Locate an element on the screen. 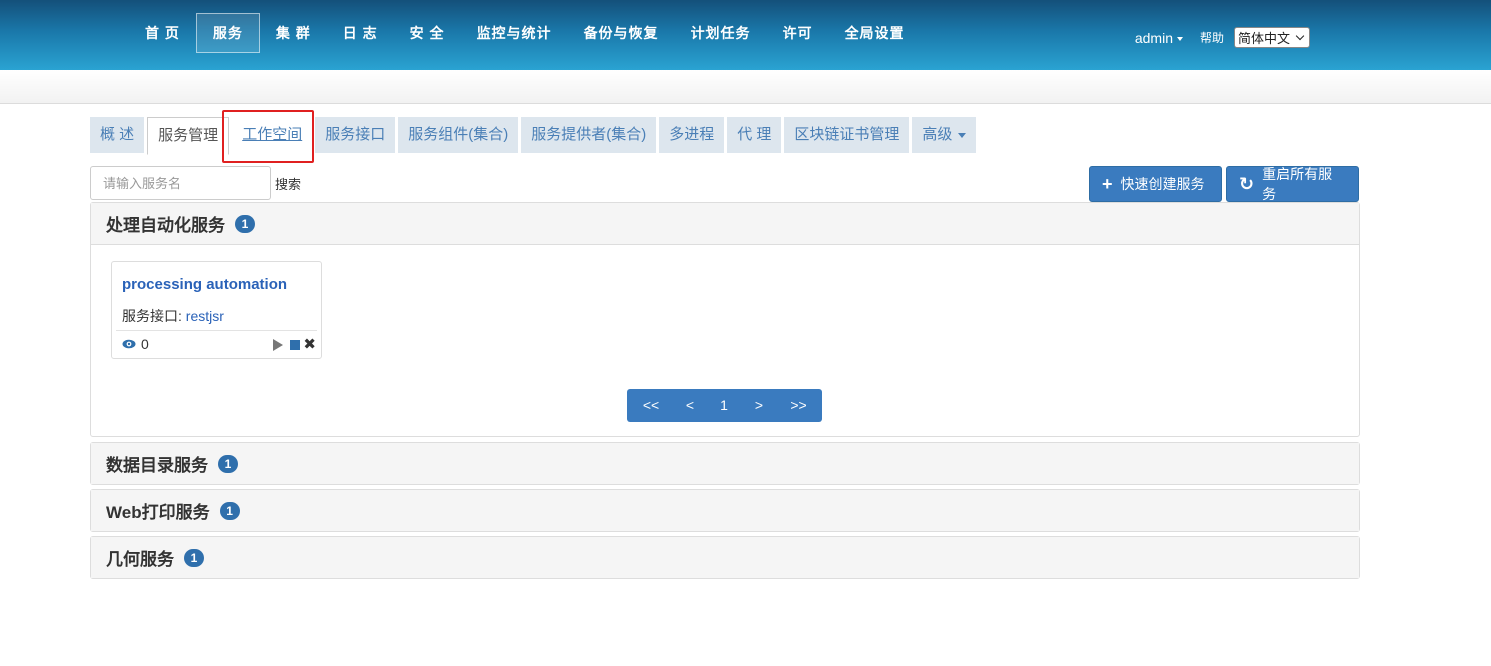  nav-backup: 备份与恢复 is located at coordinates (621, 33).